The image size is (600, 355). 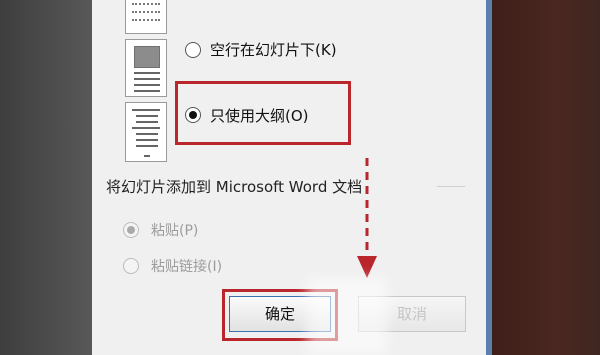 I want to click on label-blank-lines: 空行在幻灯片下(K), so click(x=273, y=49).